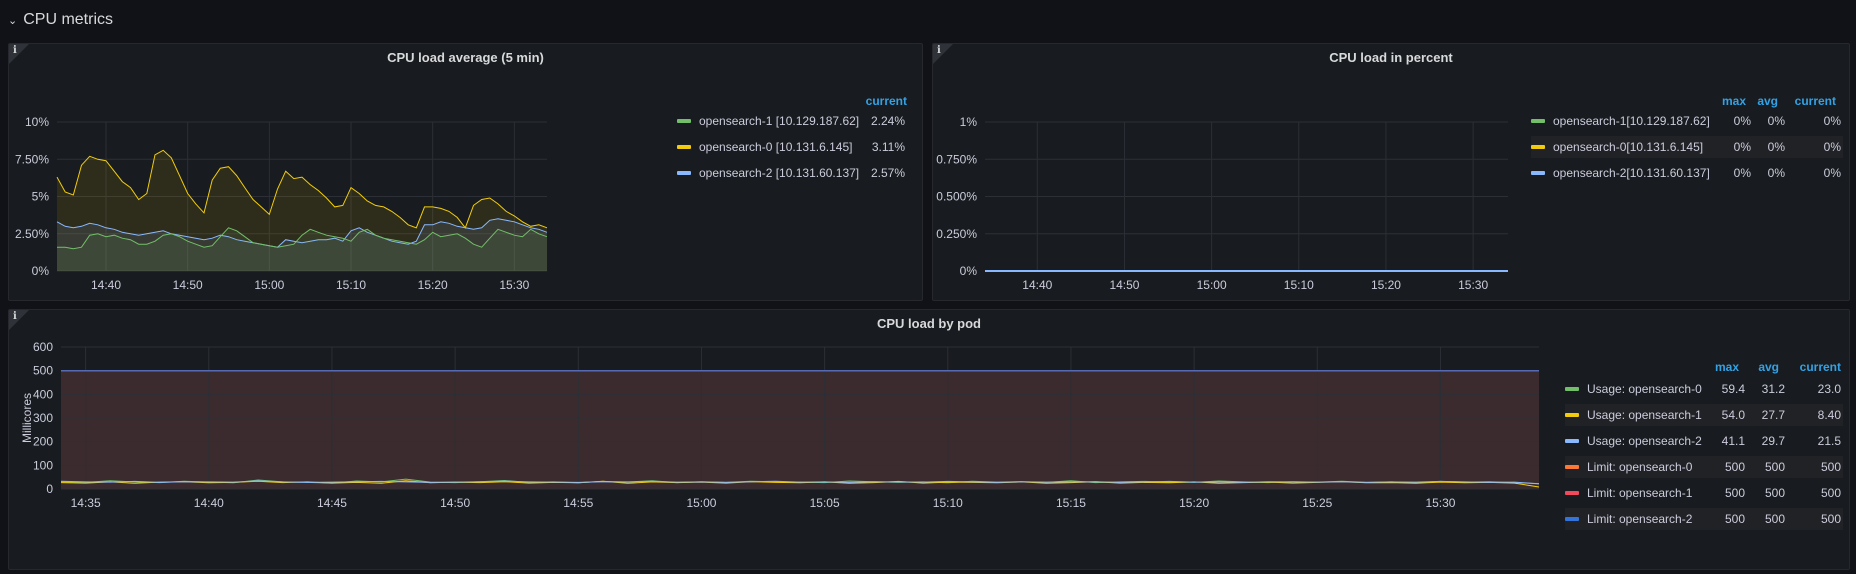 Image resolution: width=1856 pixels, height=574 pixels. I want to click on y-tick-label: 300, so click(43, 418).